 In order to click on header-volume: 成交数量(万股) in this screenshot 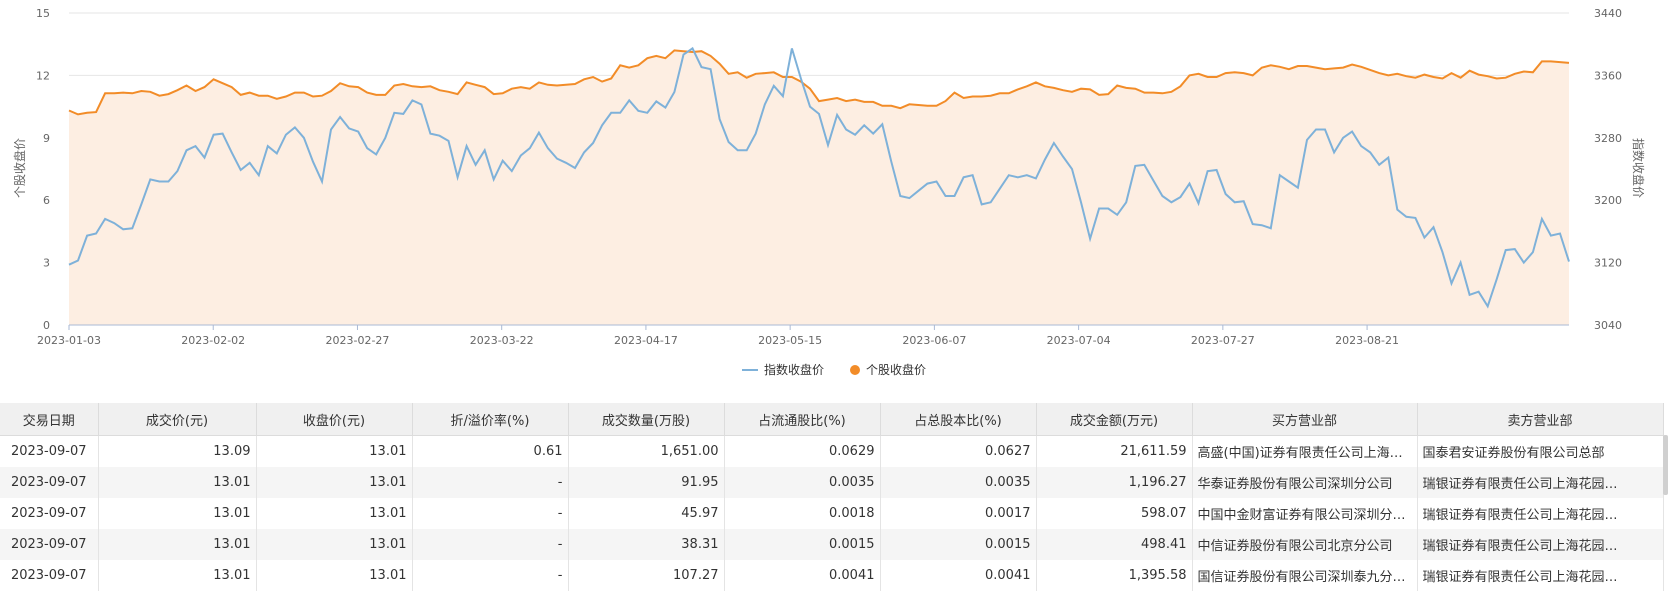, I will do `click(646, 419)`.